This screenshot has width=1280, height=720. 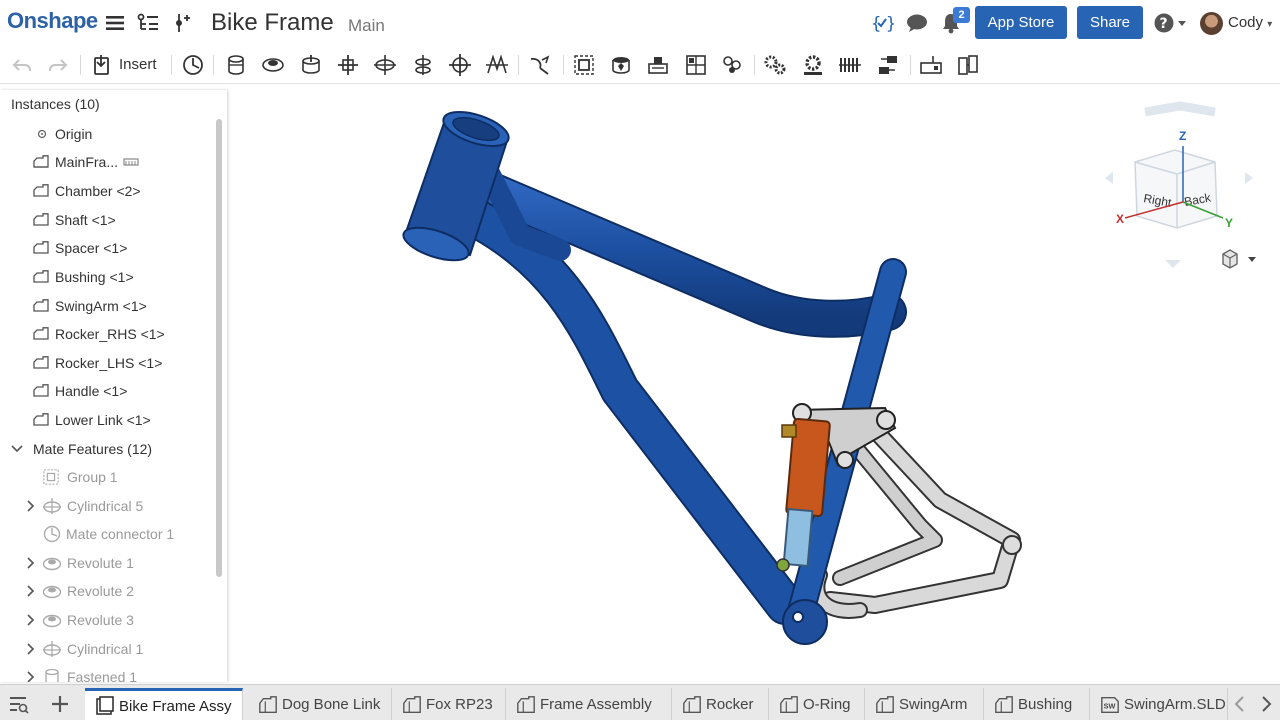 What do you see at coordinates (219, 348) in the screenshot?
I see `panel-scrollbar` at bounding box center [219, 348].